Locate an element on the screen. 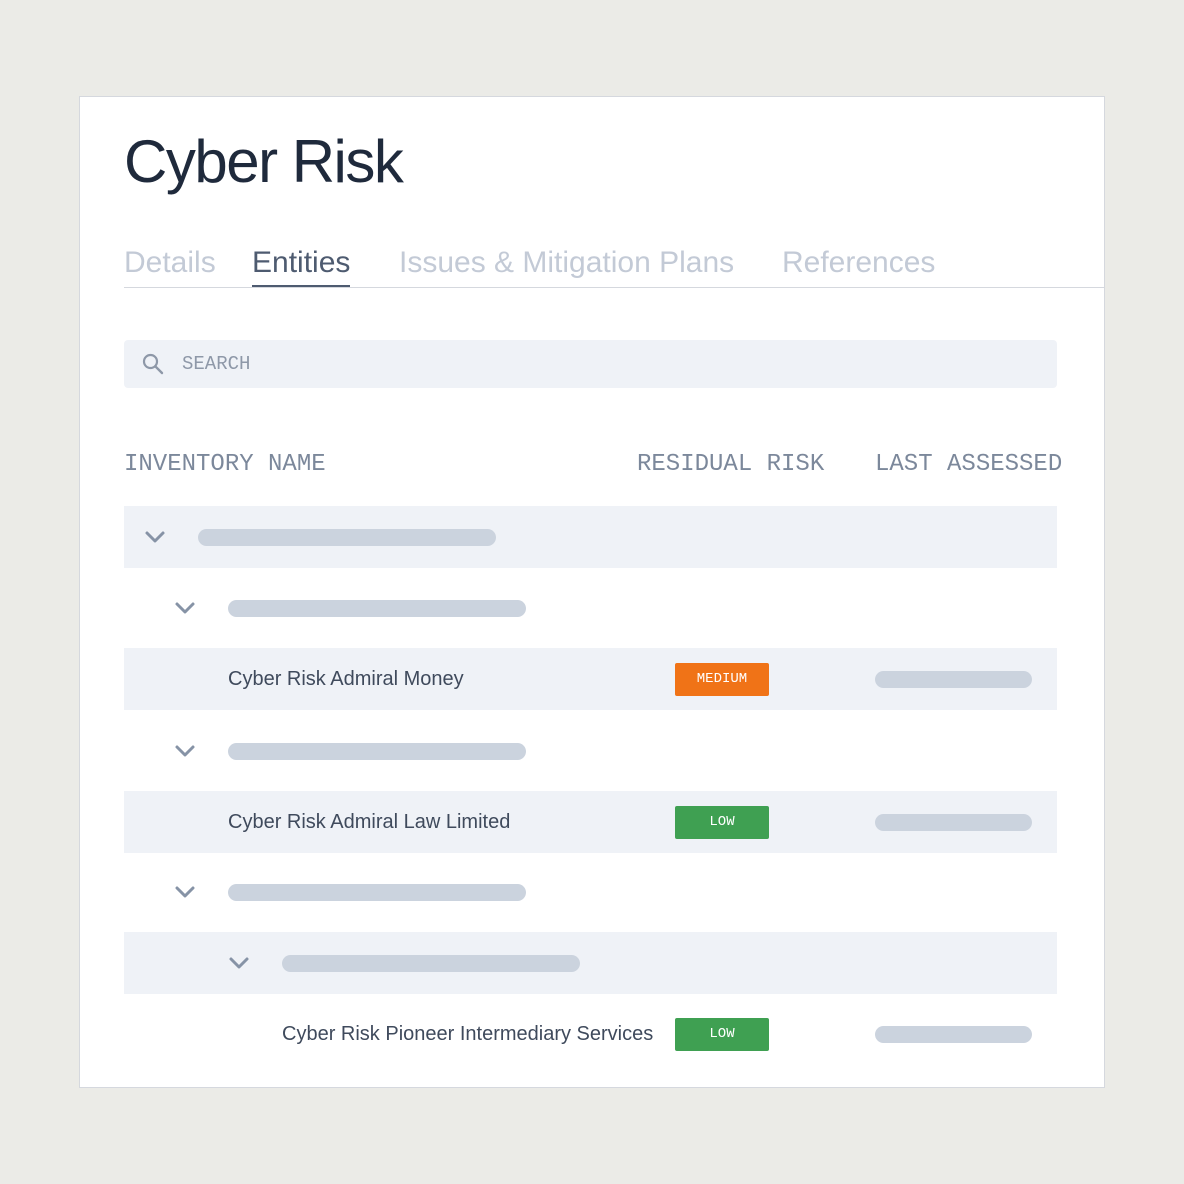 This screenshot has height=1184, width=1184. tab-issues-mitigation-plans: Issues & Mitigation Plans is located at coordinates (566, 265).